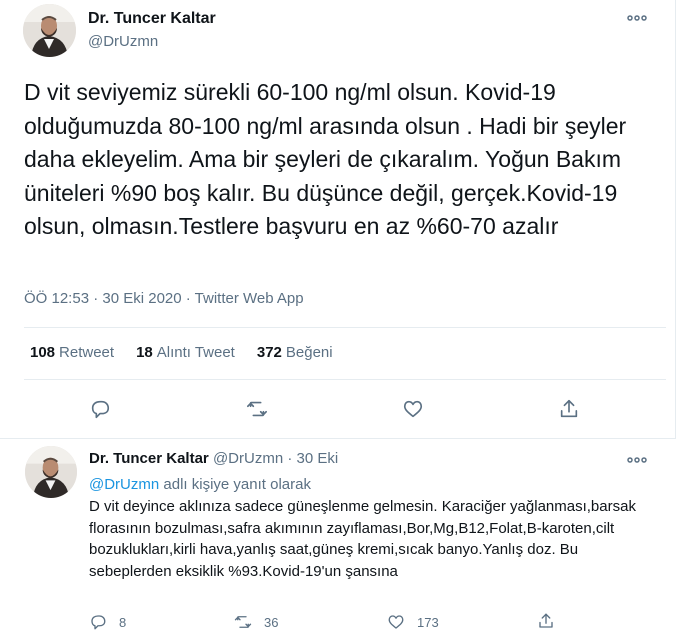 The height and width of the screenshot is (641, 676). What do you see at coordinates (428, 622) in the screenshot?
I see `like-count: 173` at bounding box center [428, 622].